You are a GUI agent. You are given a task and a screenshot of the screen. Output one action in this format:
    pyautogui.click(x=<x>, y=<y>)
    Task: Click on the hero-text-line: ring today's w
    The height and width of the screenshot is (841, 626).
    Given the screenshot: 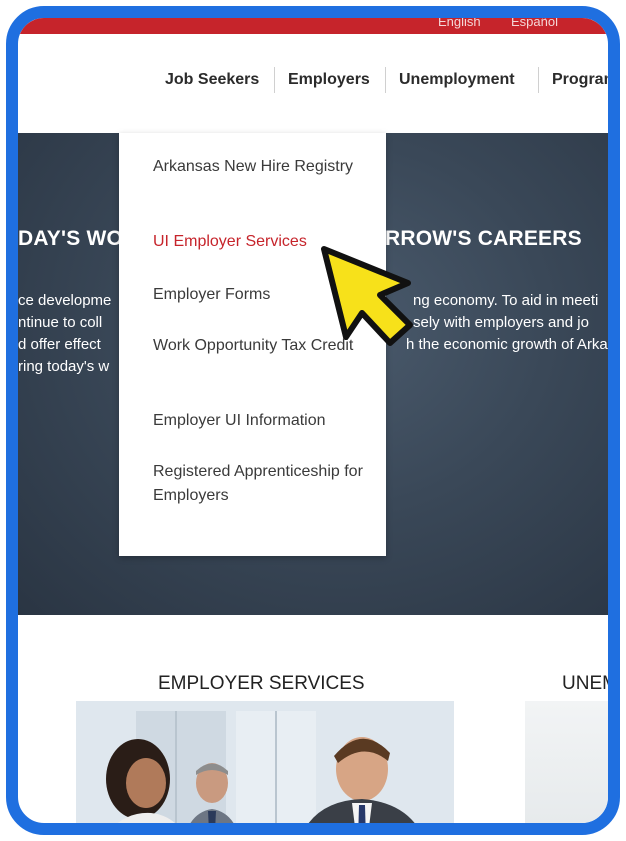 What is the action you would take?
    pyautogui.click(x=64, y=366)
    